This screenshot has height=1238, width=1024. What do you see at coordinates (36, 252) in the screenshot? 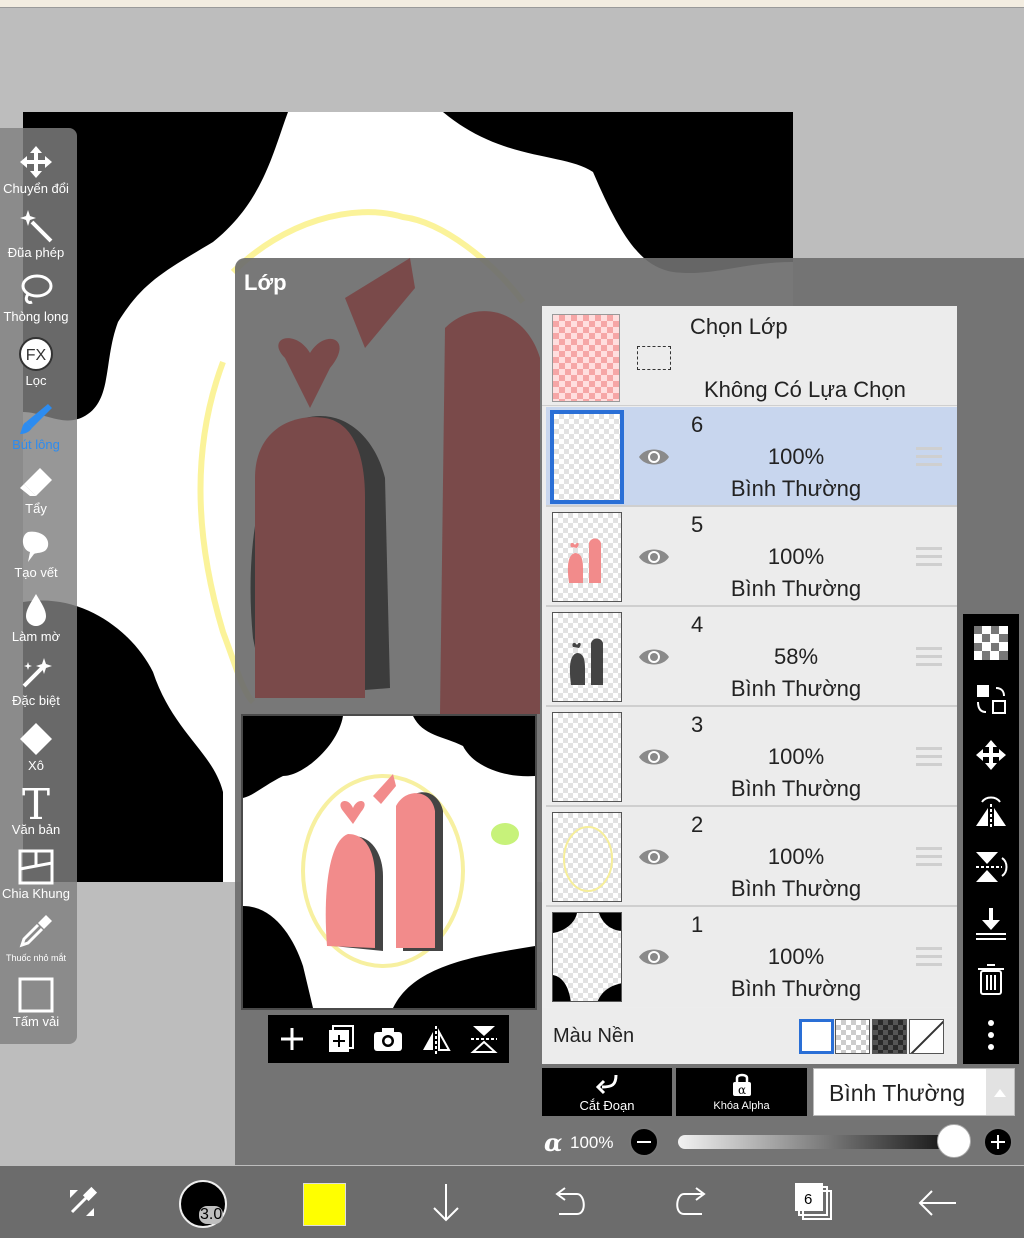
I see `tool-label: Đũa phép` at bounding box center [36, 252].